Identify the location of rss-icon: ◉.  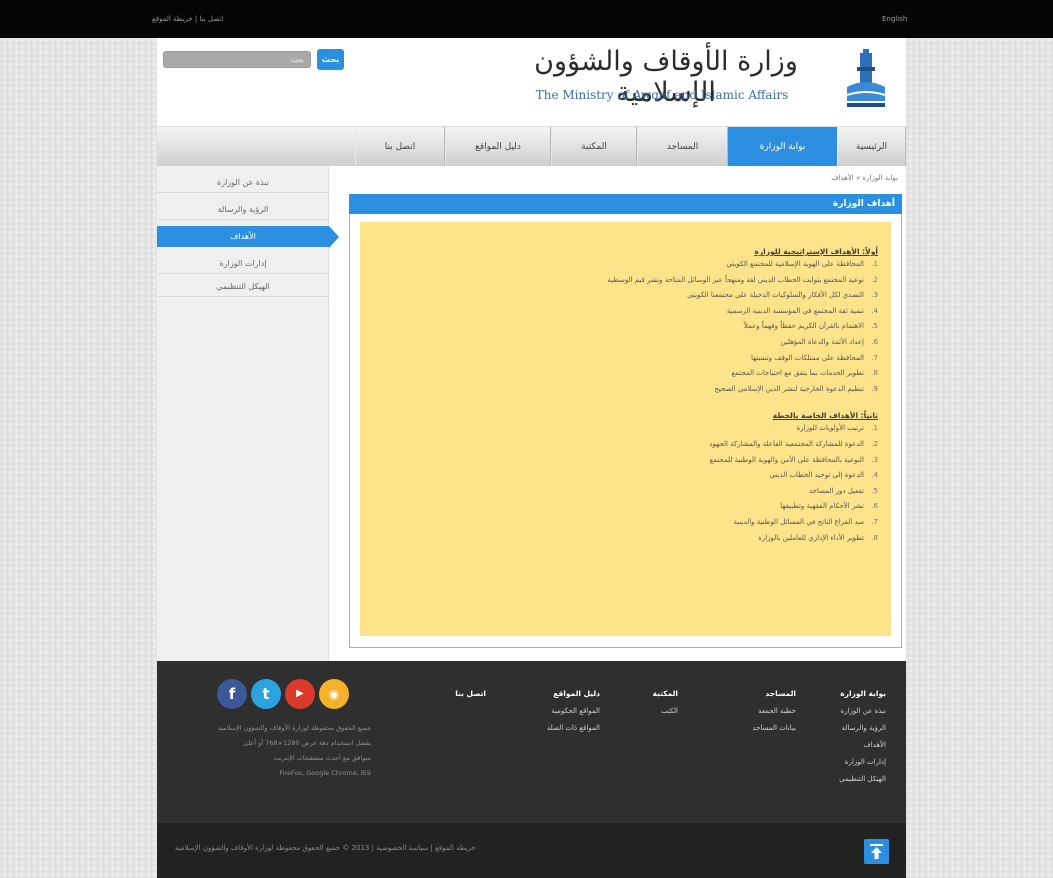
(334, 694).